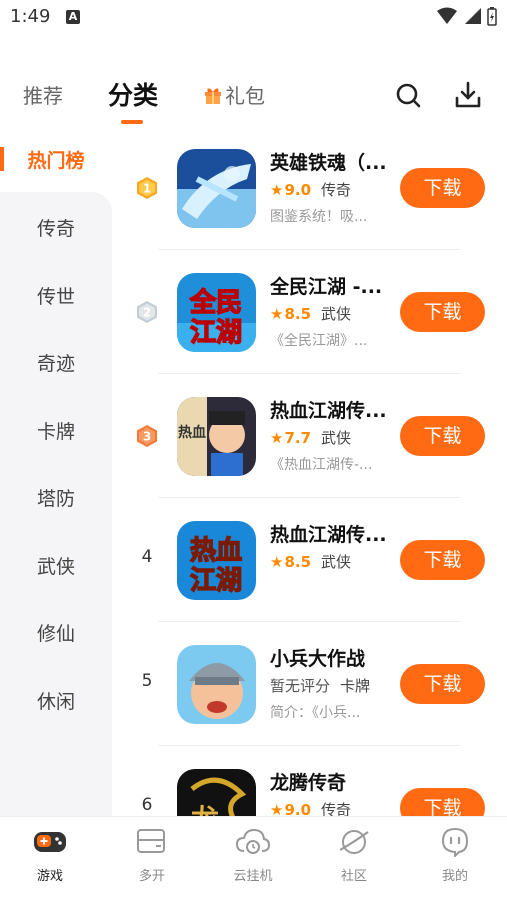  What do you see at coordinates (56, 497) in the screenshot?
I see `sidebar-item-tafang: 塔防` at bounding box center [56, 497].